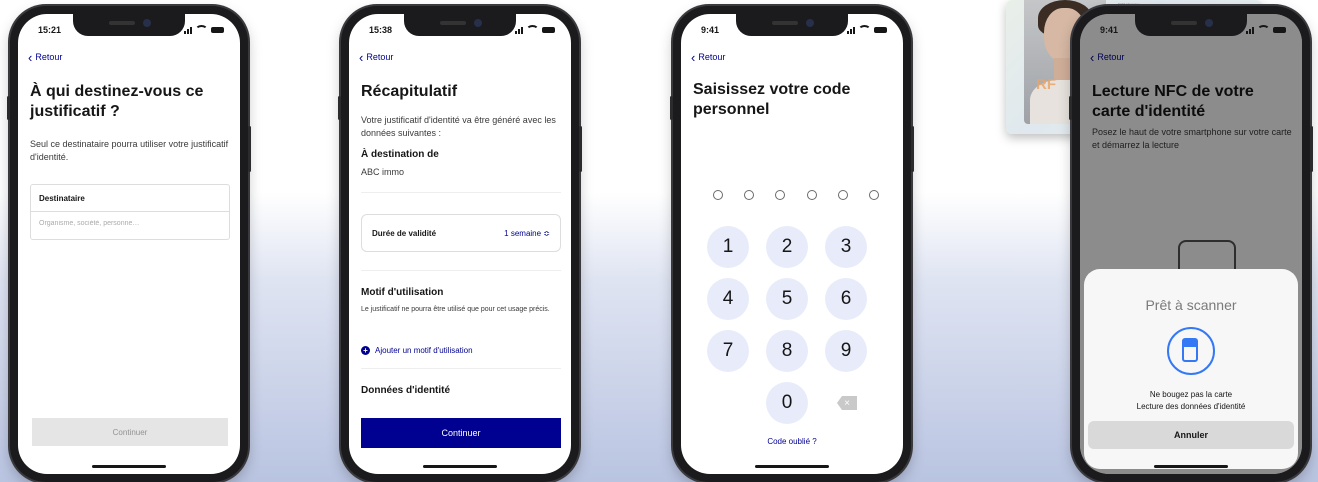 The height and width of the screenshot is (482, 1318). Describe the element at coordinates (130, 223) in the screenshot. I see `recipient-input` at that location.